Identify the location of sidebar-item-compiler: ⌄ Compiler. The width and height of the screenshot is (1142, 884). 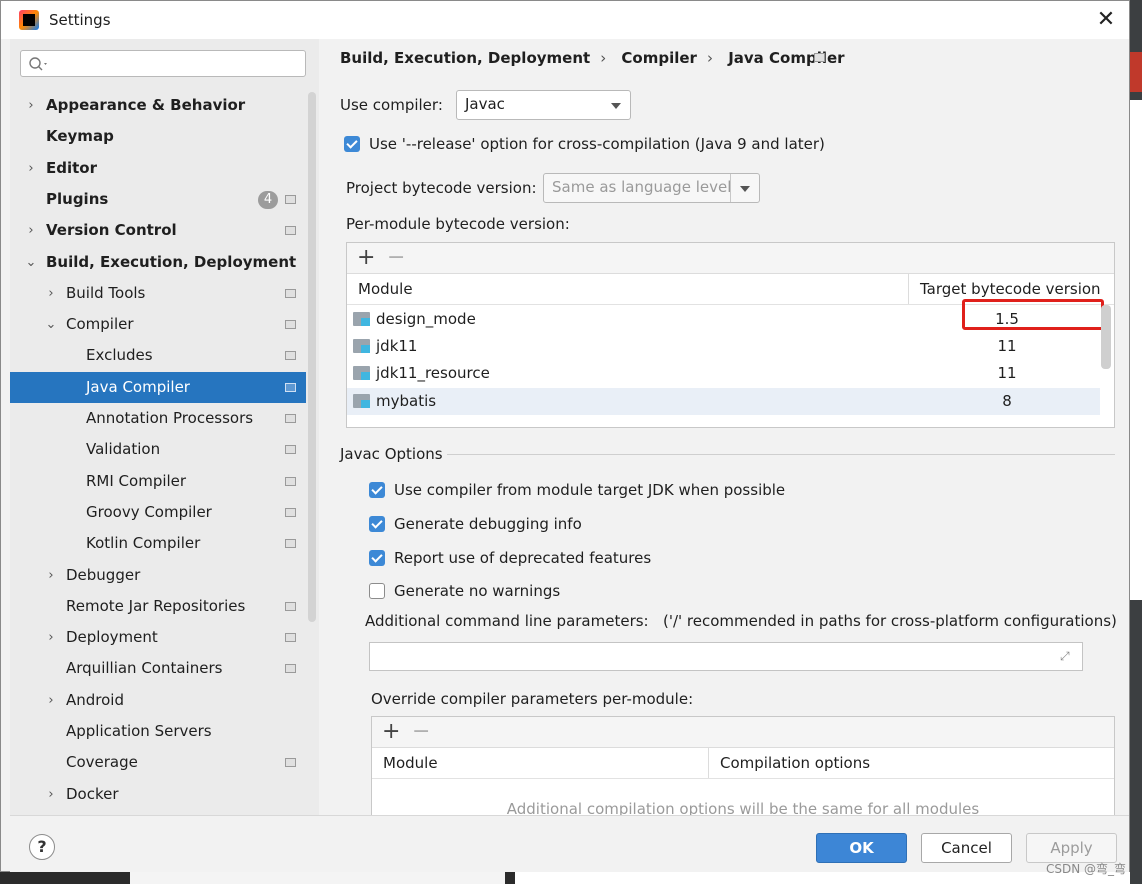
(158, 324).